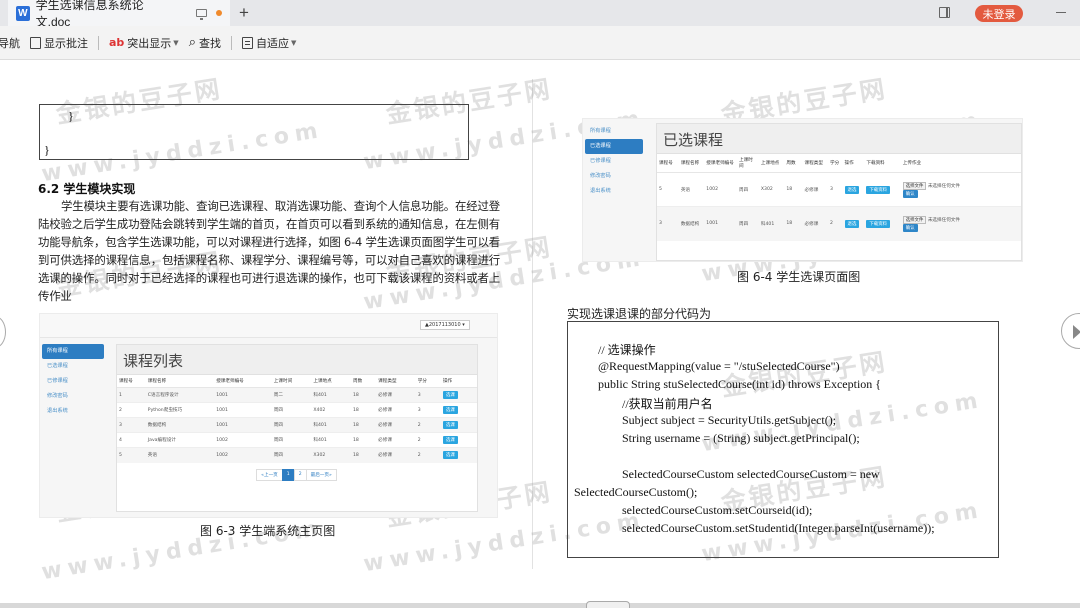  I want to click on pager-prev: «上一页, so click(269, 474).